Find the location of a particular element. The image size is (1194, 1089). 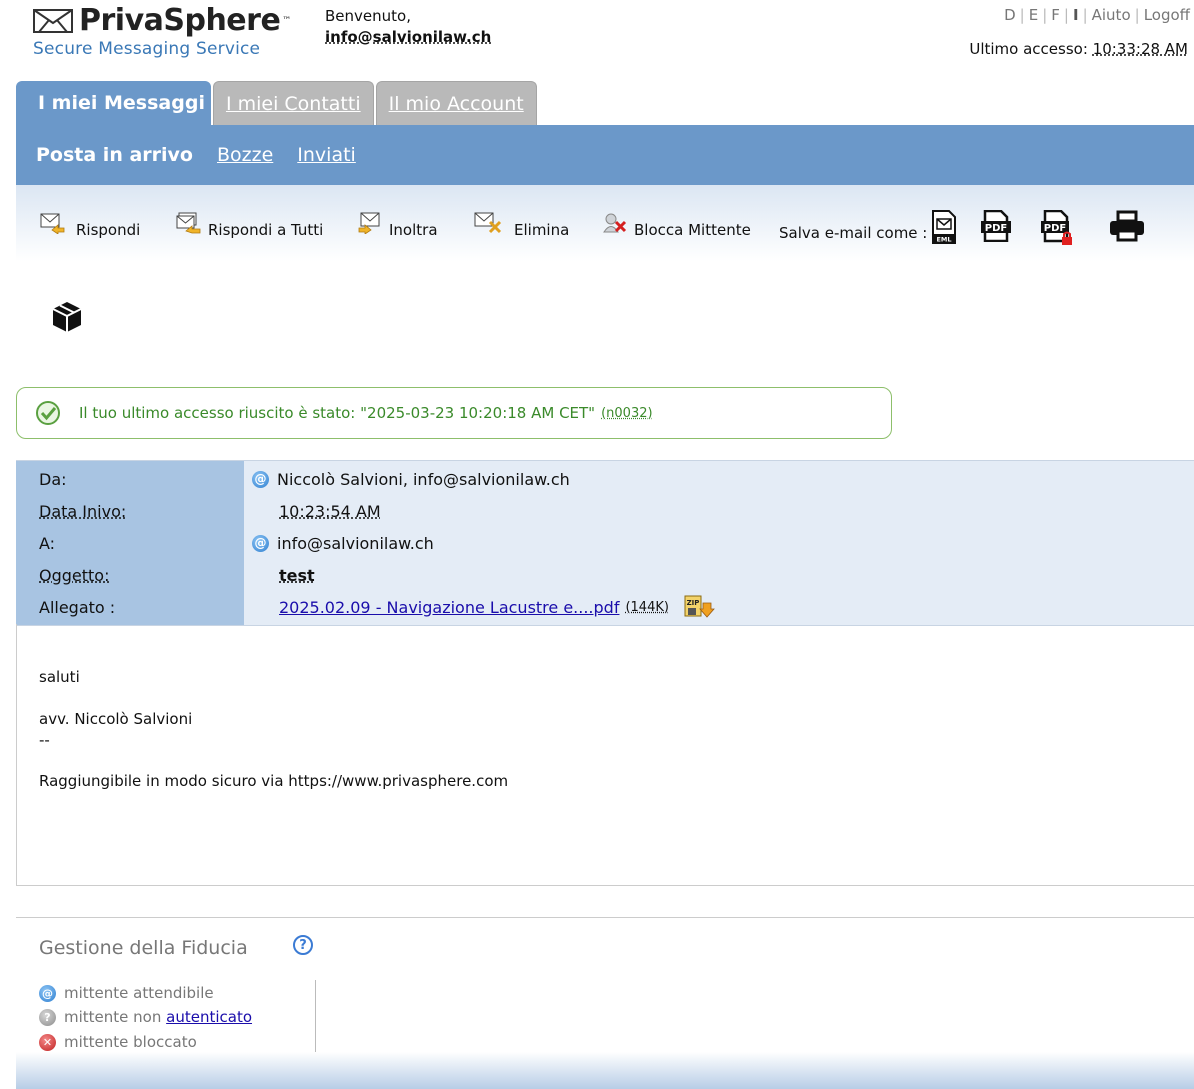

svg-text: ZIP is located at coordinates (693, 603).